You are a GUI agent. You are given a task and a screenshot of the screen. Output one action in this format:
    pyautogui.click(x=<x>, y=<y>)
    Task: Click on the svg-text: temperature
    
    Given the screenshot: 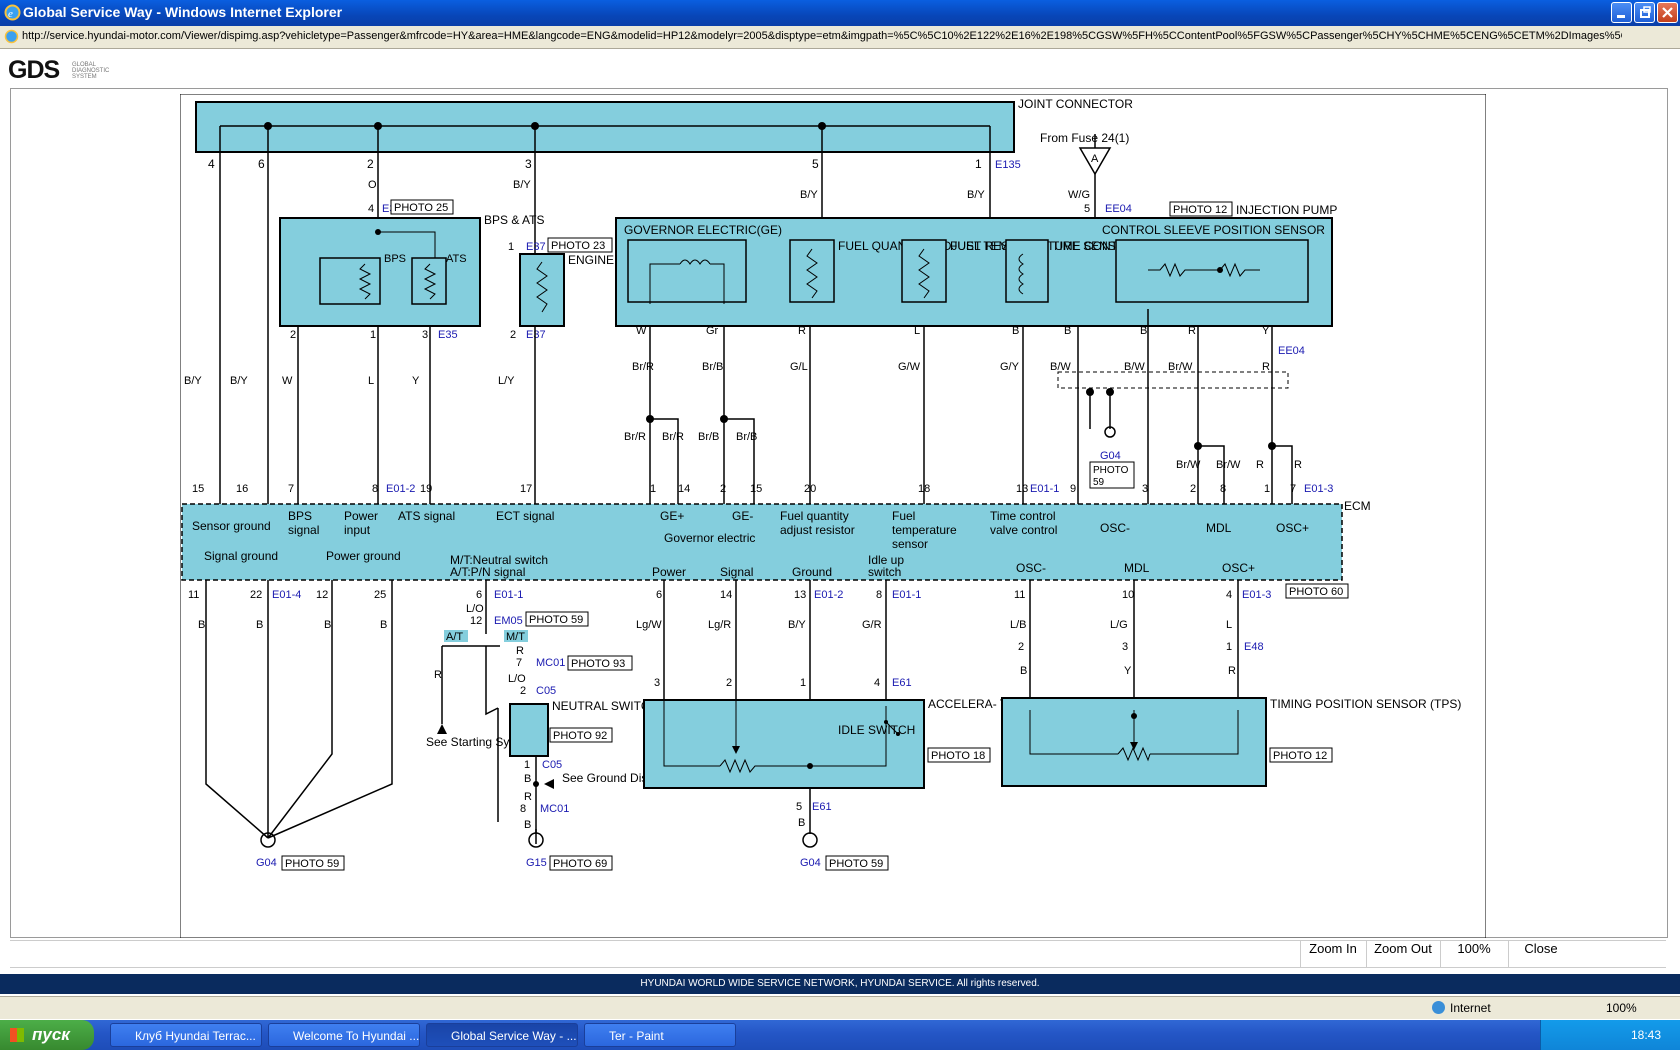 What is the action you would take?
    pyautogui.click(x=924, y=530)
    